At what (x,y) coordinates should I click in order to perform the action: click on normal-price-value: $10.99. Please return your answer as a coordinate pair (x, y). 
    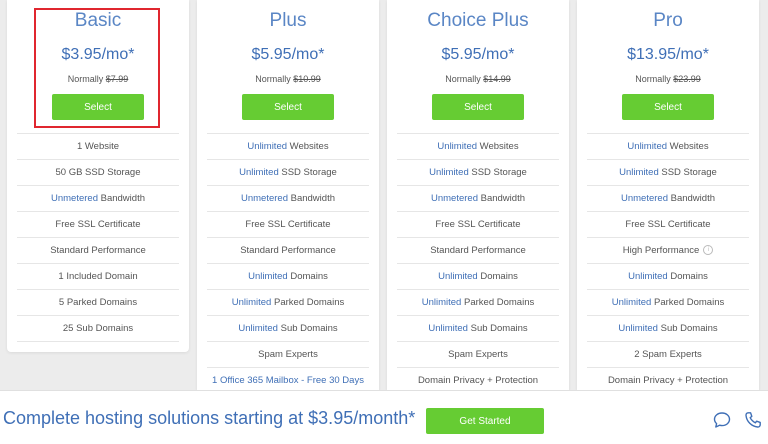
    Looking at the image, I should click on (307, 79).